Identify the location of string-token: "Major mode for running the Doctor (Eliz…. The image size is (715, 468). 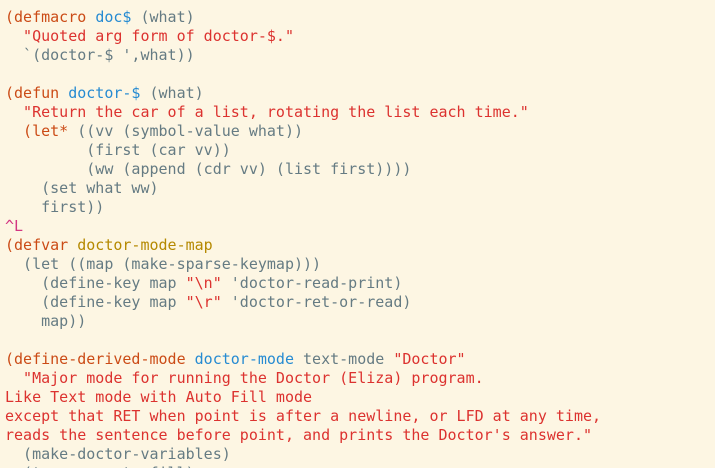
(244, 378).